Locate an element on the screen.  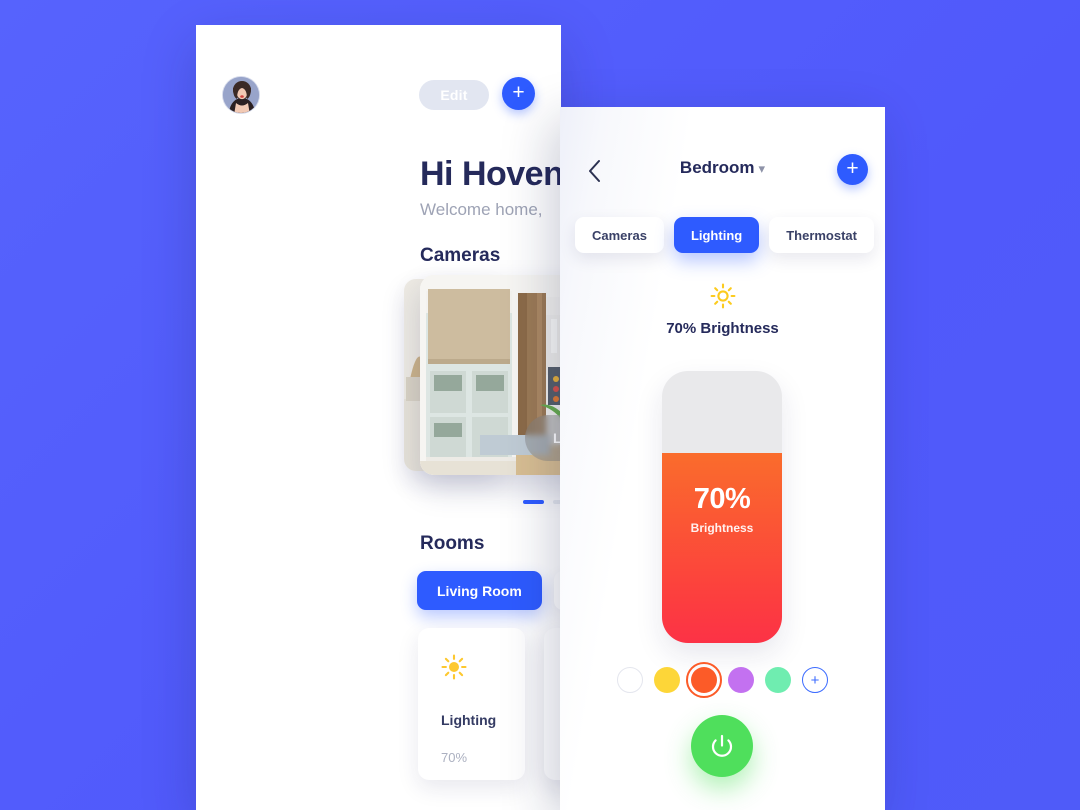
detail-topbar: Bedroom ▾ + is located at coordinates (722, 171).